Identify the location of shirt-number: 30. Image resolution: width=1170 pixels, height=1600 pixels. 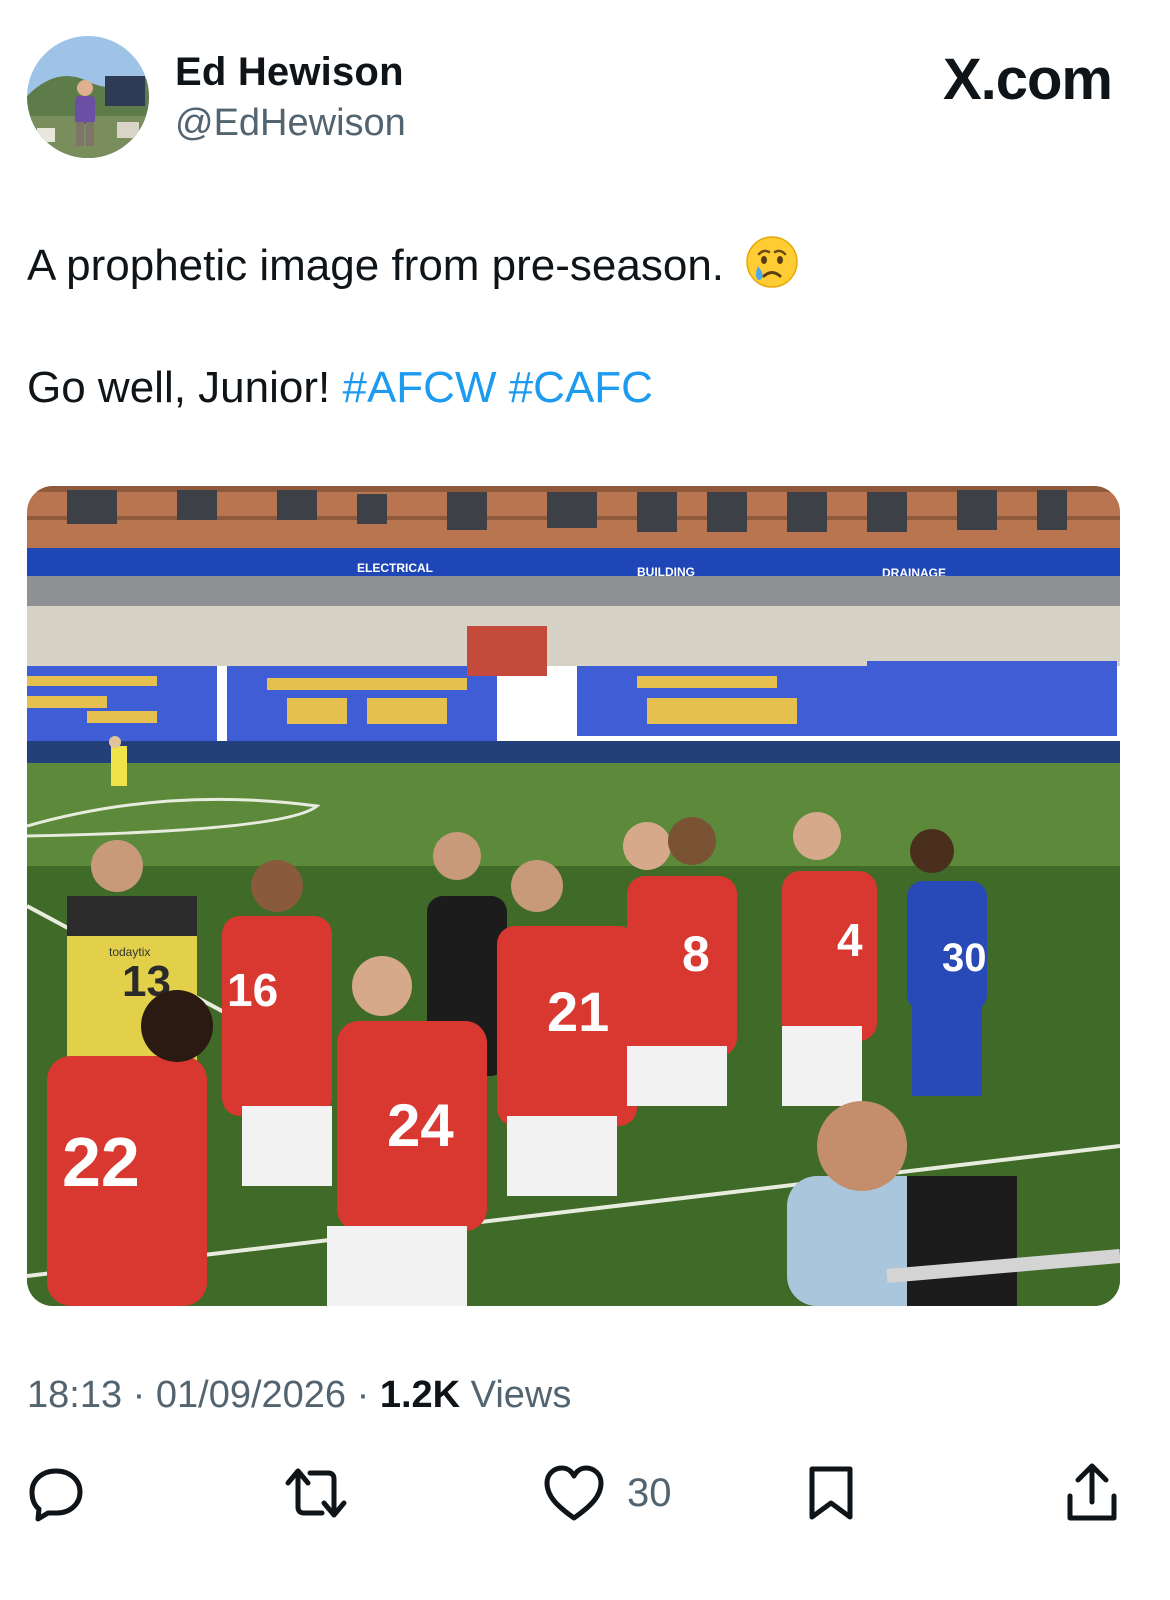
(964, 958).